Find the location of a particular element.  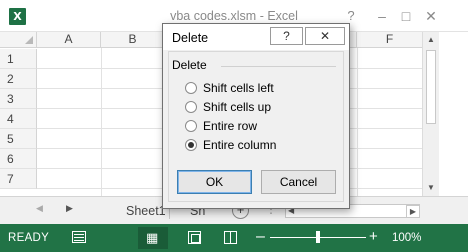

row-header-4: 4 is located at coordinates (18, 119).